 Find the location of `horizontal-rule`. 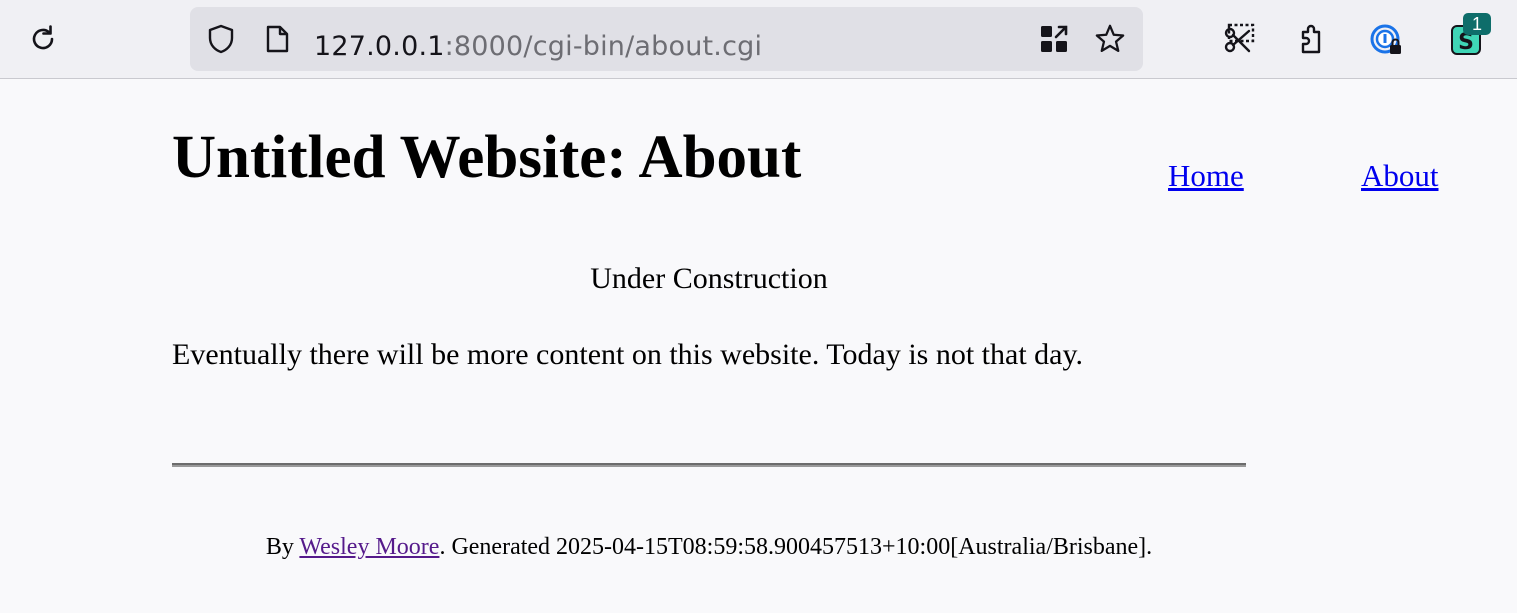

horizontal-rule is located at coordinates (709, 465).